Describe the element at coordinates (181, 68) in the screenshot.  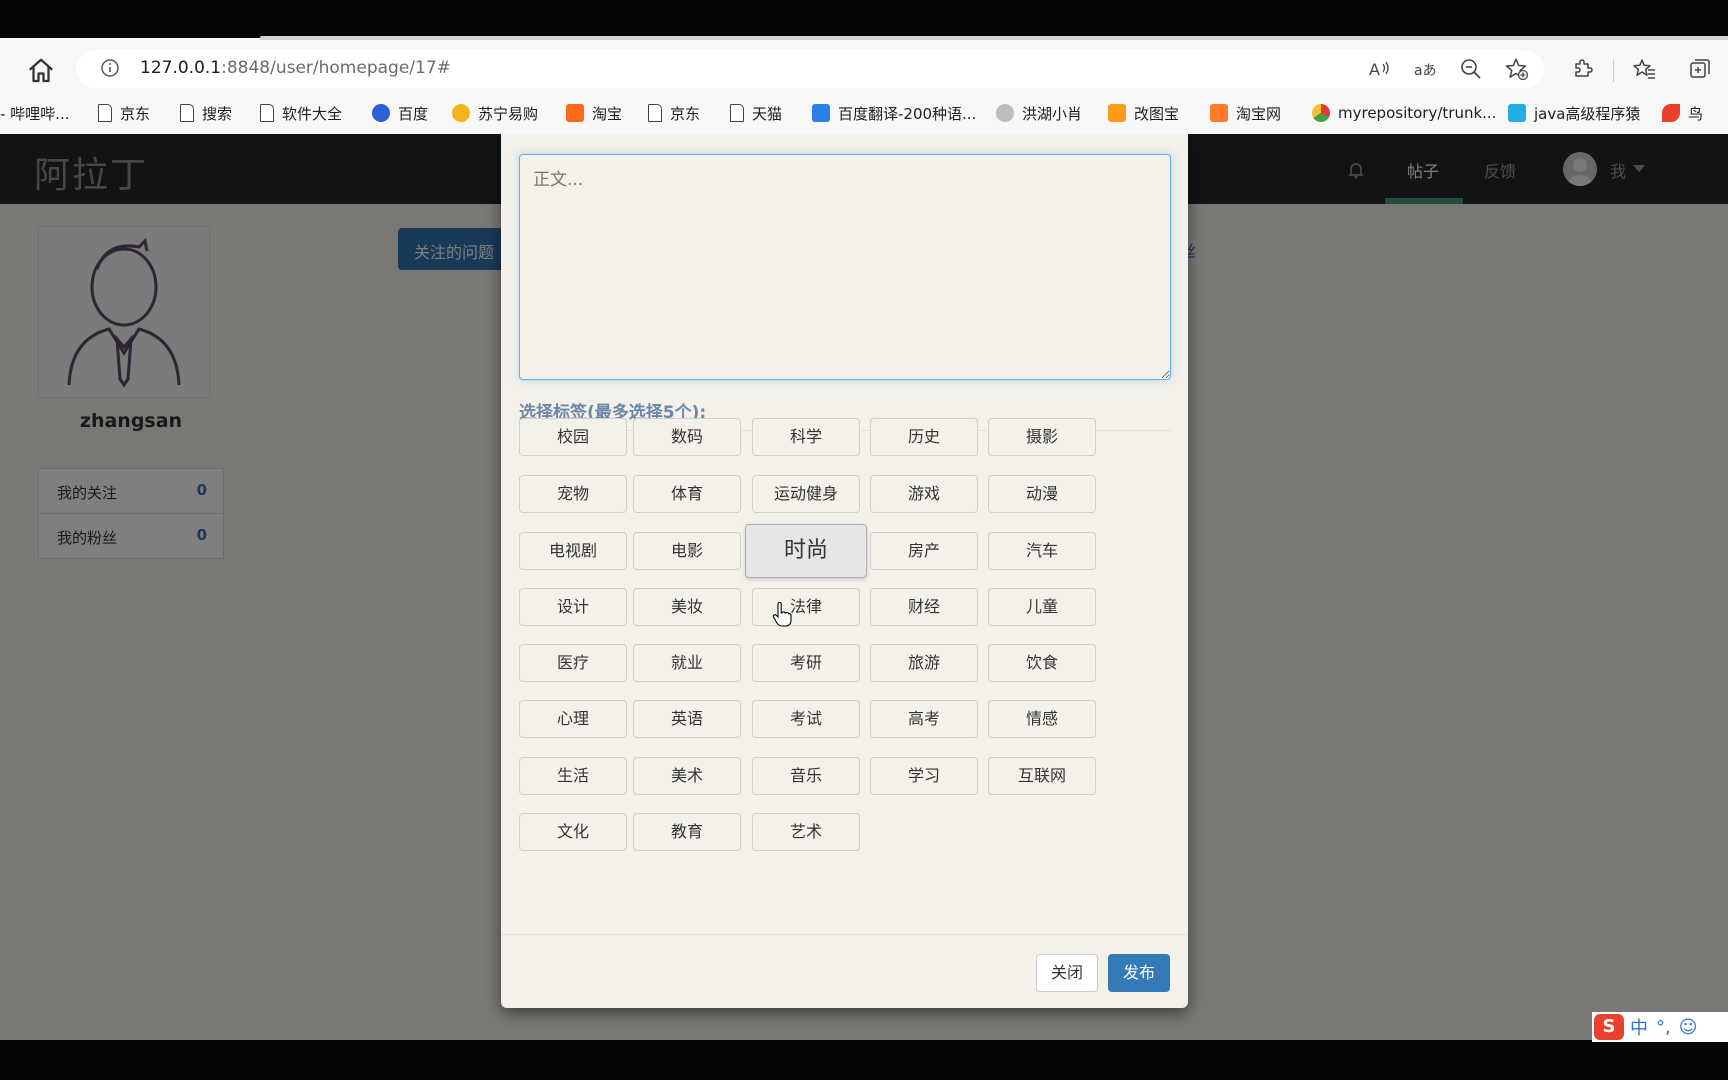
I see `url-host: 127.0.0.1` at that location.